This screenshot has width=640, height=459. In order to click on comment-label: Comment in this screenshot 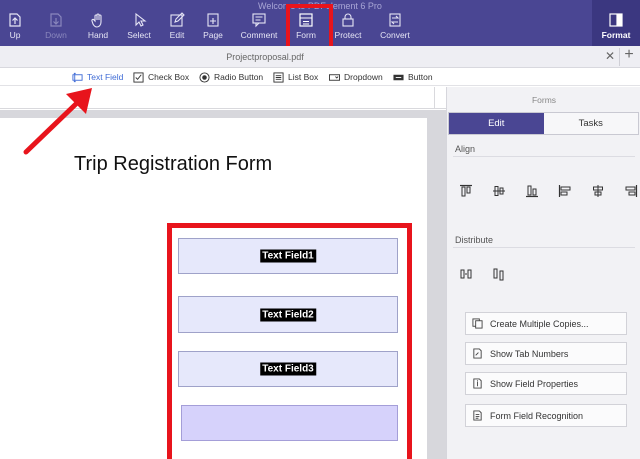, I will do `click(259, 35)`.